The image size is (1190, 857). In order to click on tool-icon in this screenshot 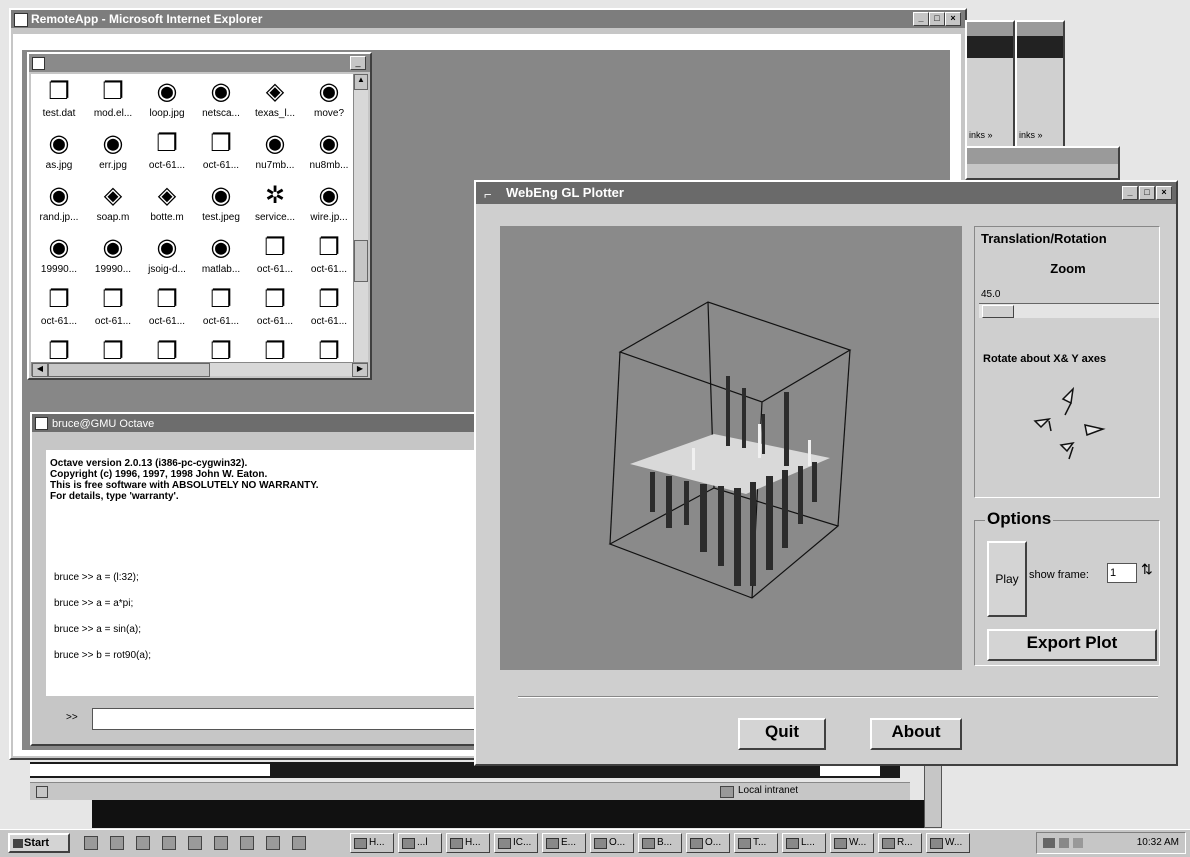, I will do `click(273, 843)`.